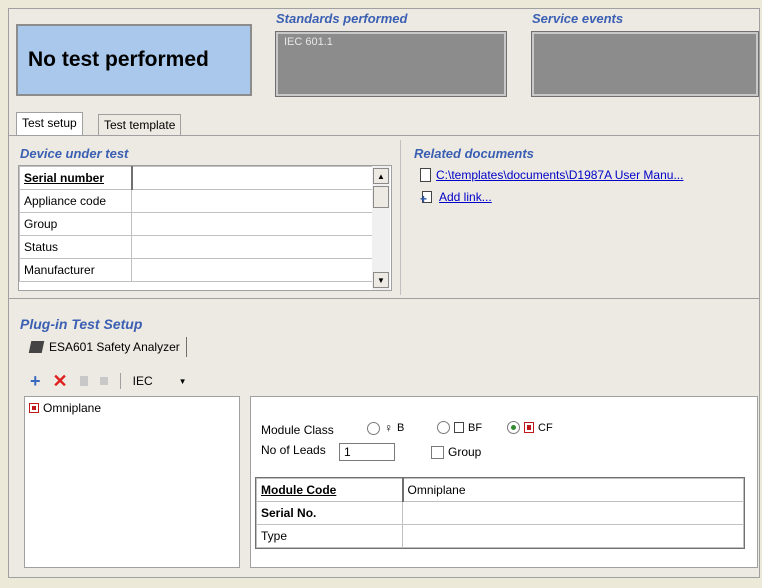  I want to click on table-row: Status, so click(197, 247).